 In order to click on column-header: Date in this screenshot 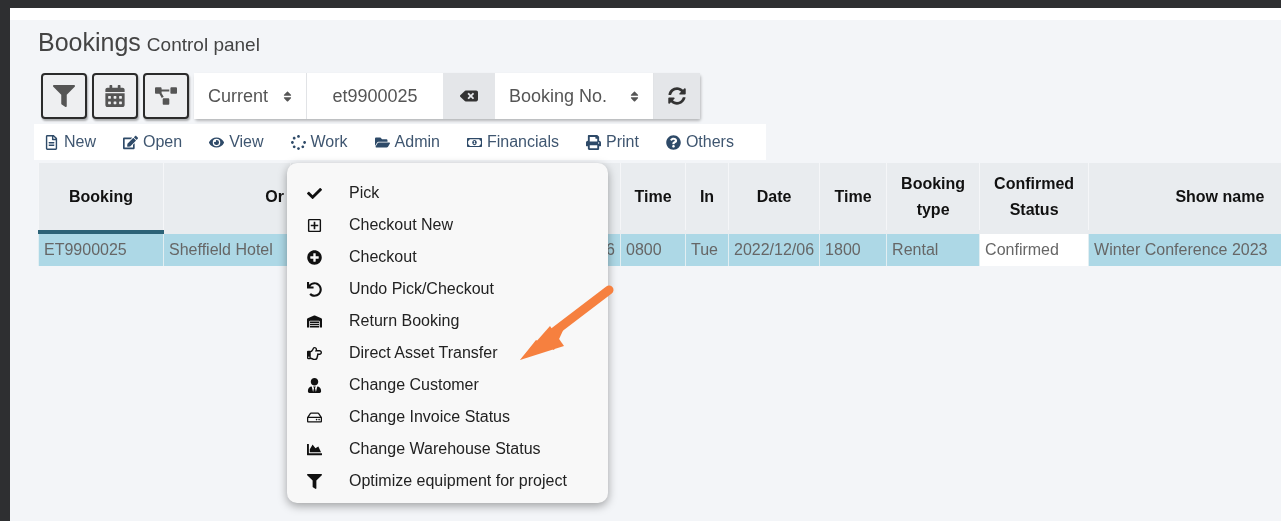, I will do `click(774, 197)`.